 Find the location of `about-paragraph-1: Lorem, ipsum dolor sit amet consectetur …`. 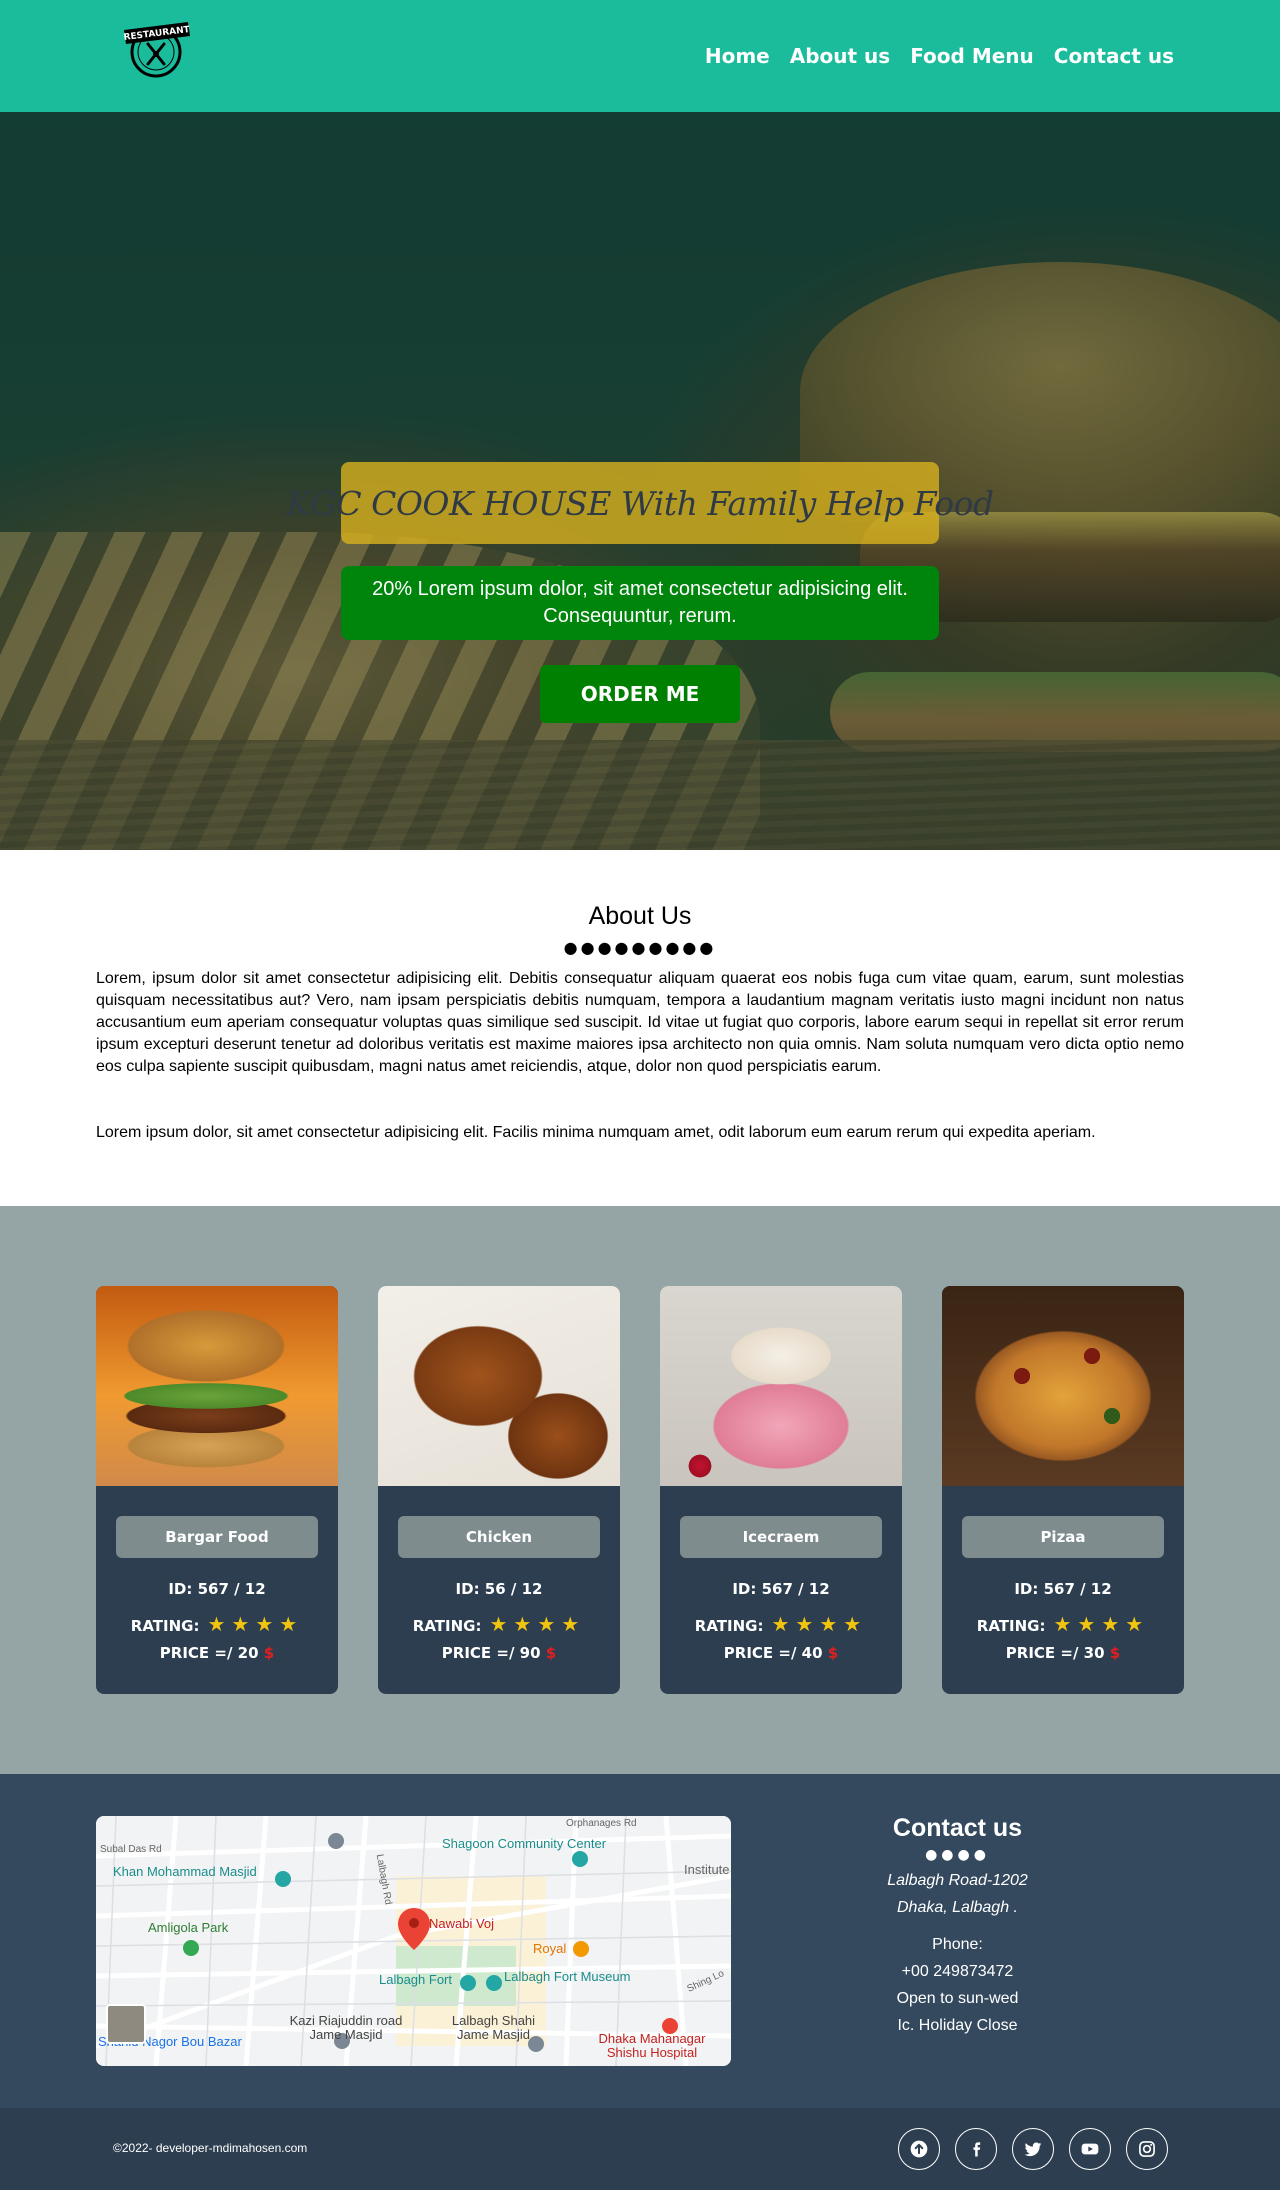

about-paragraph-1: Lorem, ipsum dolor sit amet consectetur … is located at coordinates (640, 1022).